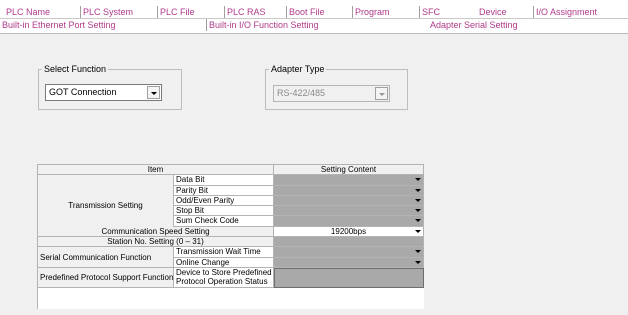 Image resolution: width=628 pixels, height=315 pixels. What do you see at coordinates (224, 221) in the screenshot?
I see `sum-check-code-label: Sum Check Code` at bounding box center [224, 221].